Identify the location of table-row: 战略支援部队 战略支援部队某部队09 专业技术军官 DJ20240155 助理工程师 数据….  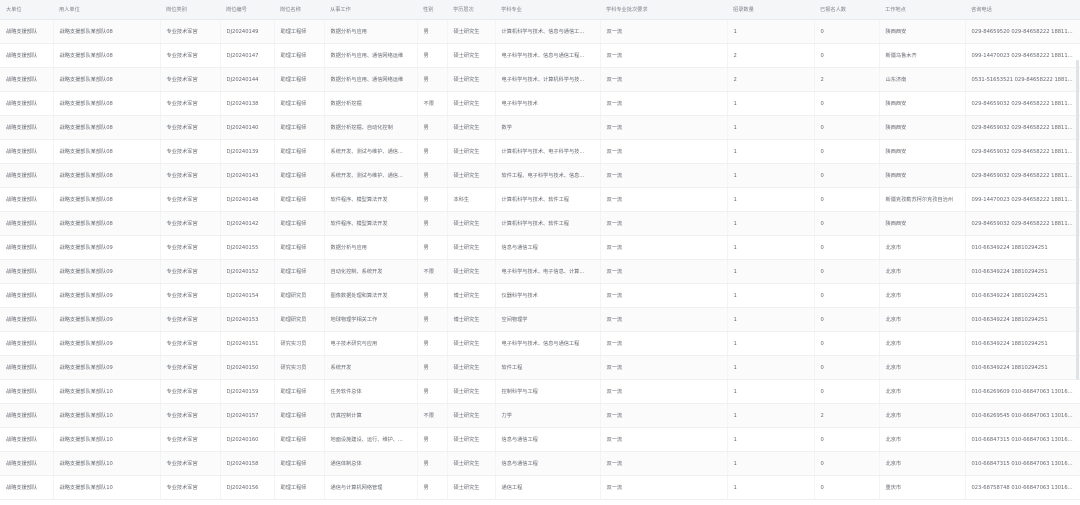
(540, 247).